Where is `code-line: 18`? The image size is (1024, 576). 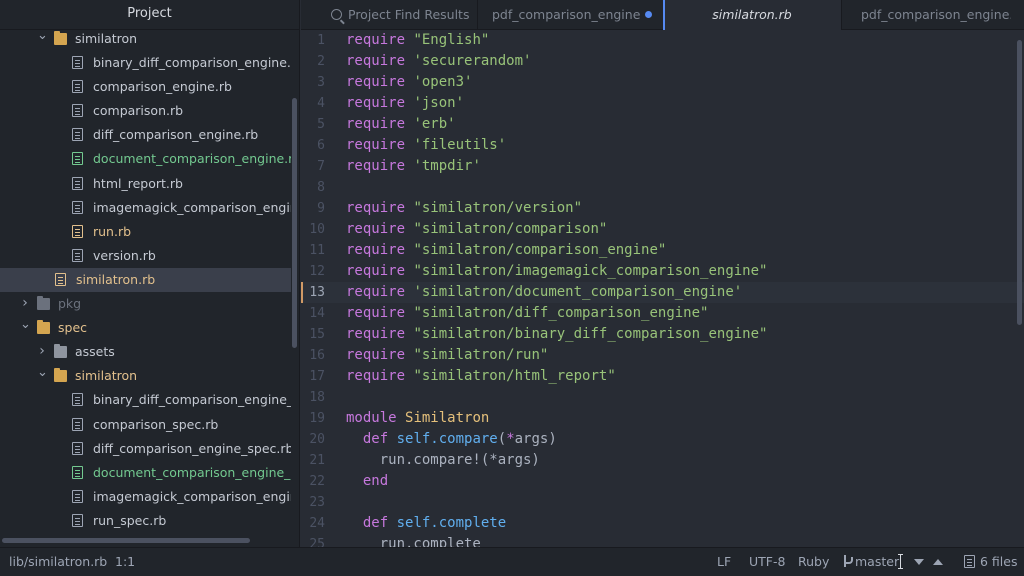 code-line: 18 is located at coordinates (662, 397).